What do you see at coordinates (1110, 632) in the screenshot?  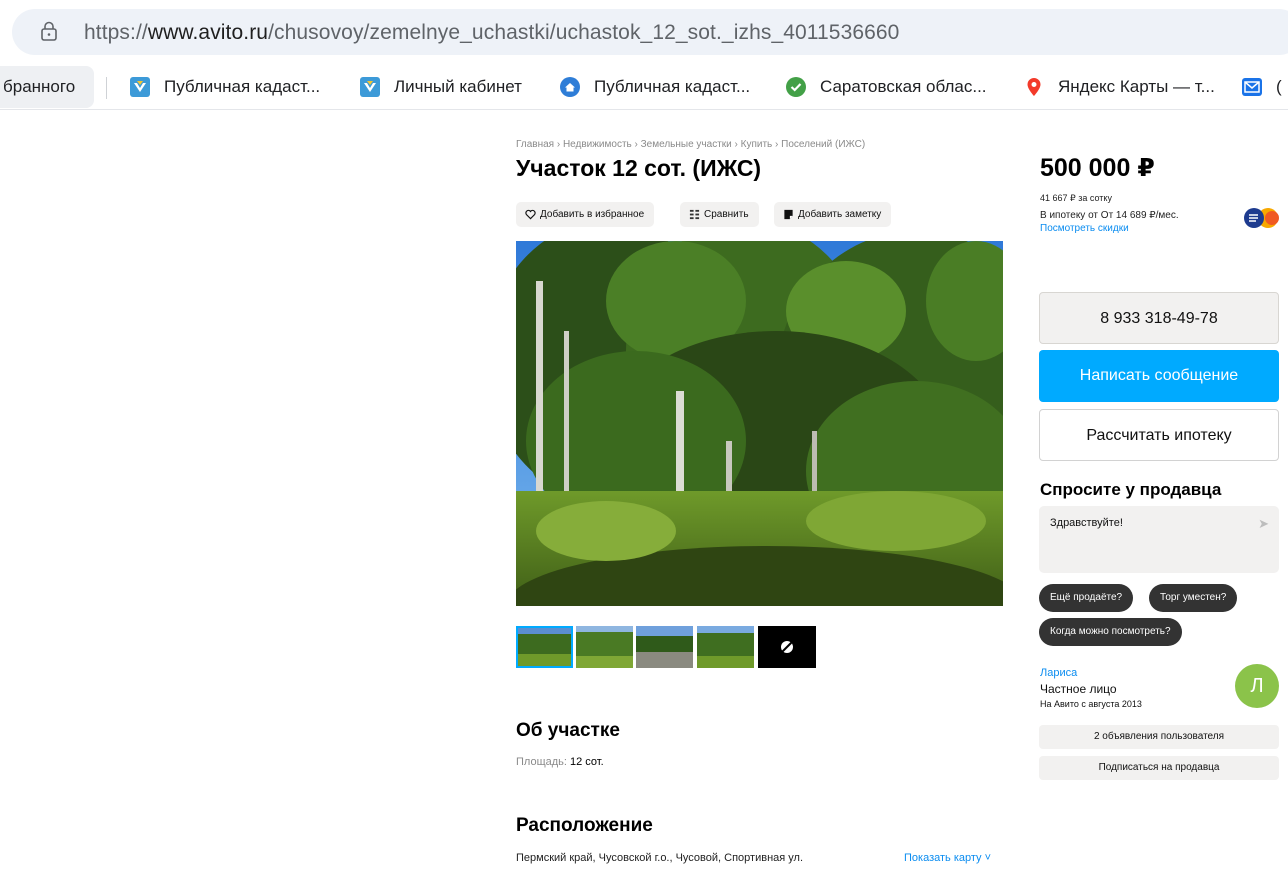 I see `quick-question-chip: Когда можно посмотреть?` at bounding box center [1110, 632].